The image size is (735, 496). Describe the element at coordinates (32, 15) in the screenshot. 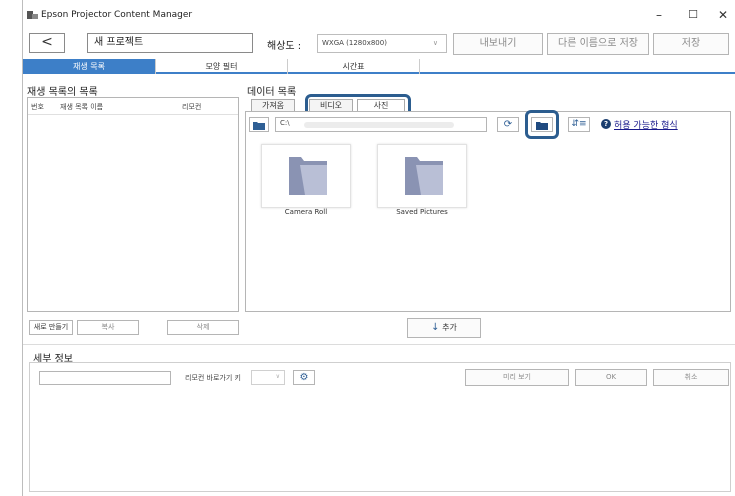

I see `app-icon` at that location.